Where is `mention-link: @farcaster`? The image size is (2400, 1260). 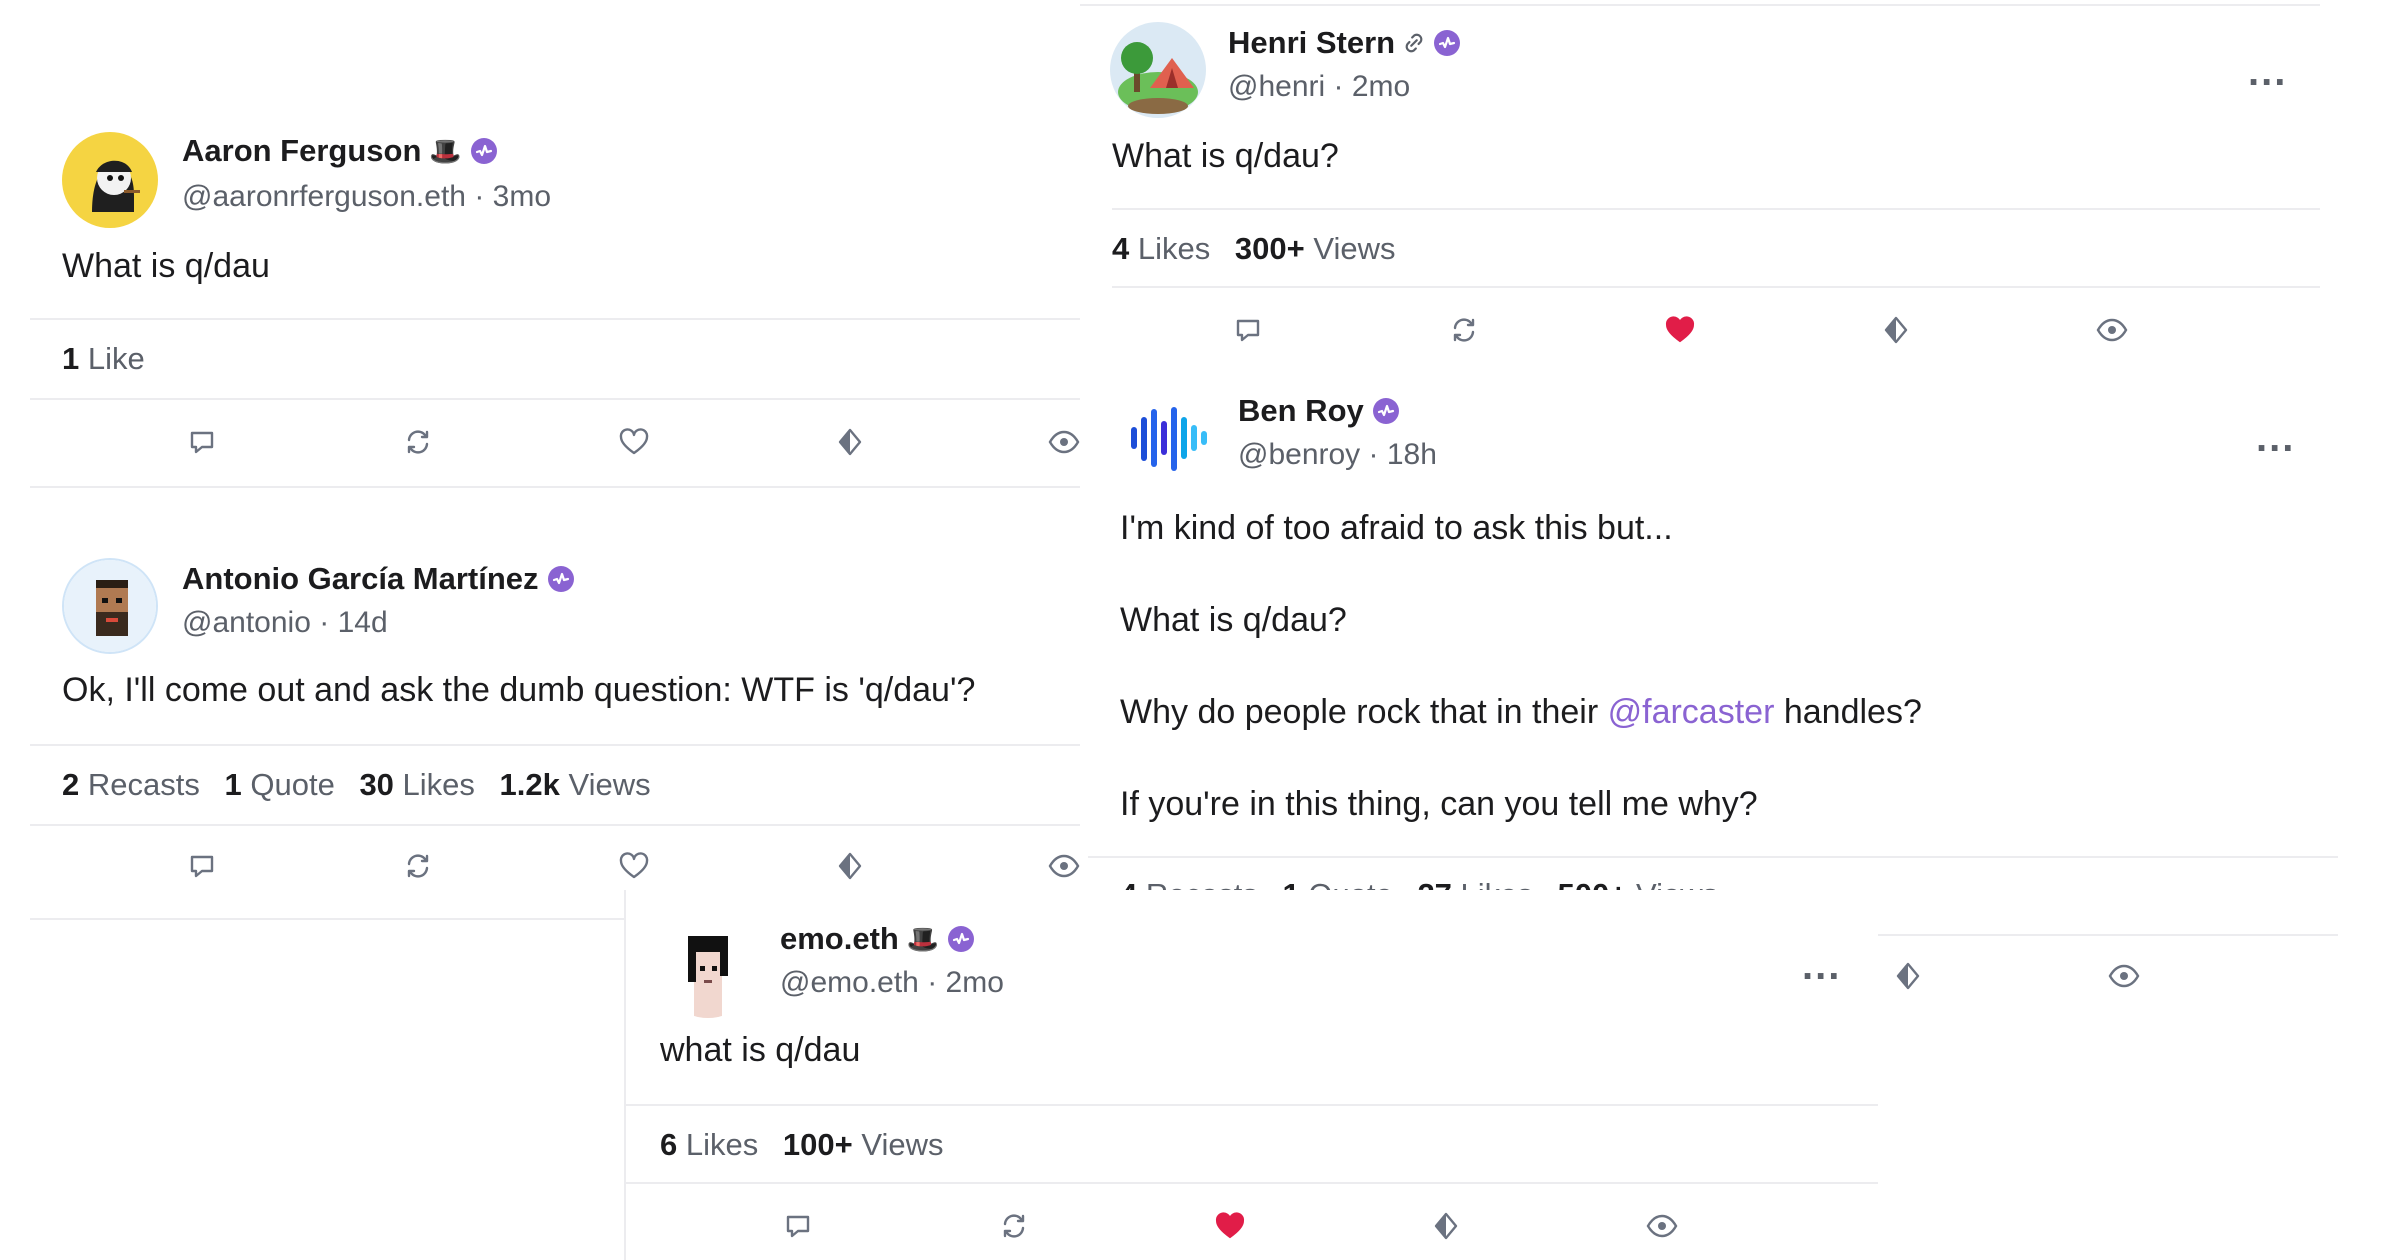 mention-link: @farcaster is located at coordinates (1691, 712).